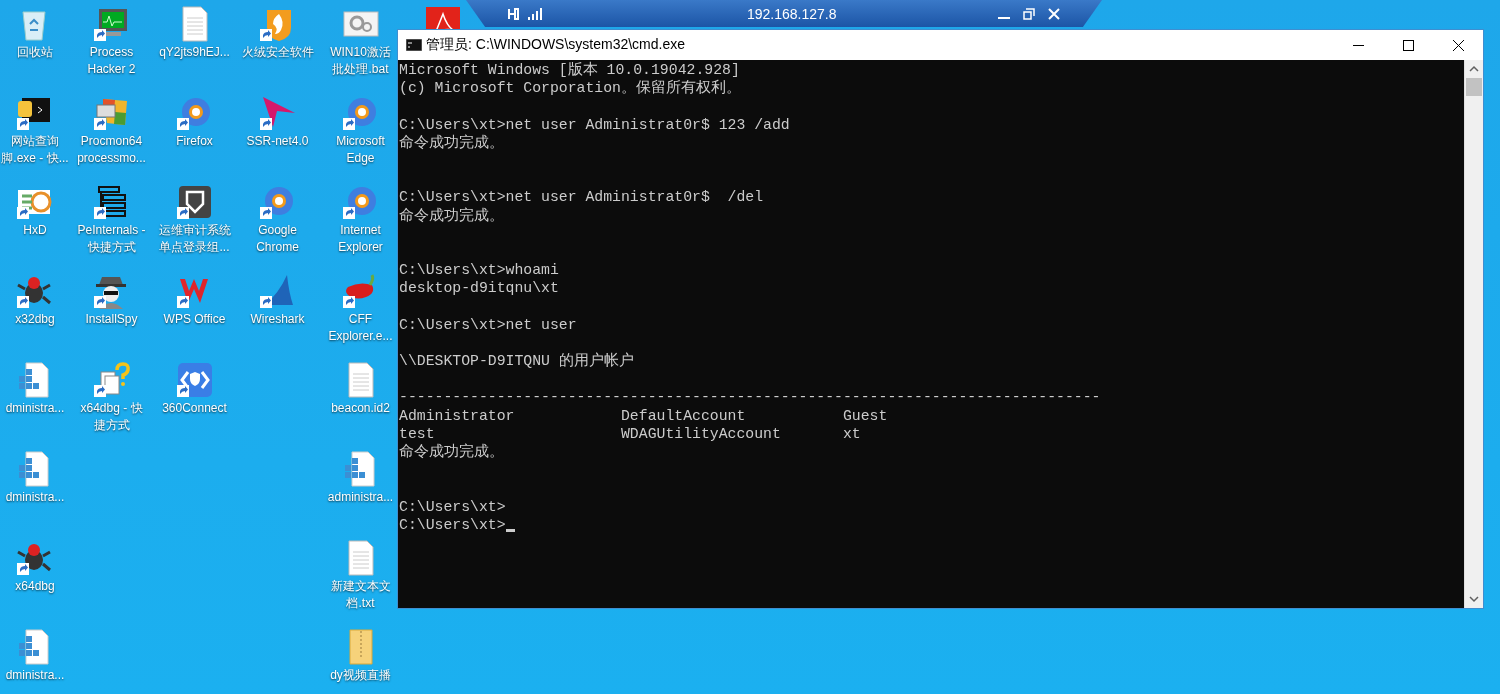 The image size is (1500, 694). What do you see at coordinates (111, 380) in the screenshot?
I see `help-icon` at bounding box center [111, 380].